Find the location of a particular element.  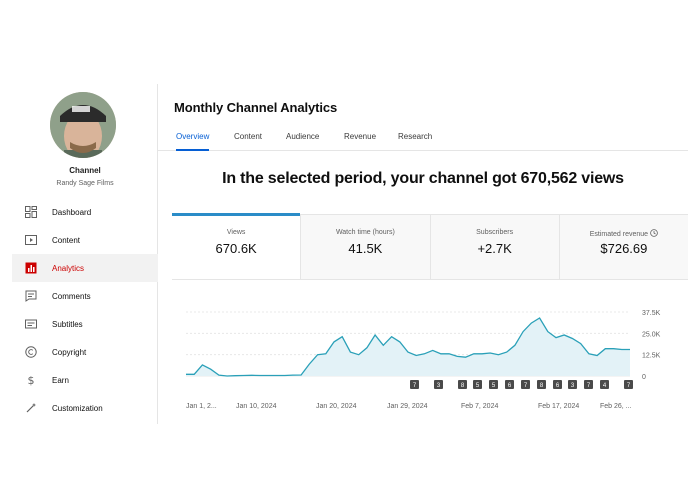

y-tick-label: 0 is located at coordinates (644, 377).